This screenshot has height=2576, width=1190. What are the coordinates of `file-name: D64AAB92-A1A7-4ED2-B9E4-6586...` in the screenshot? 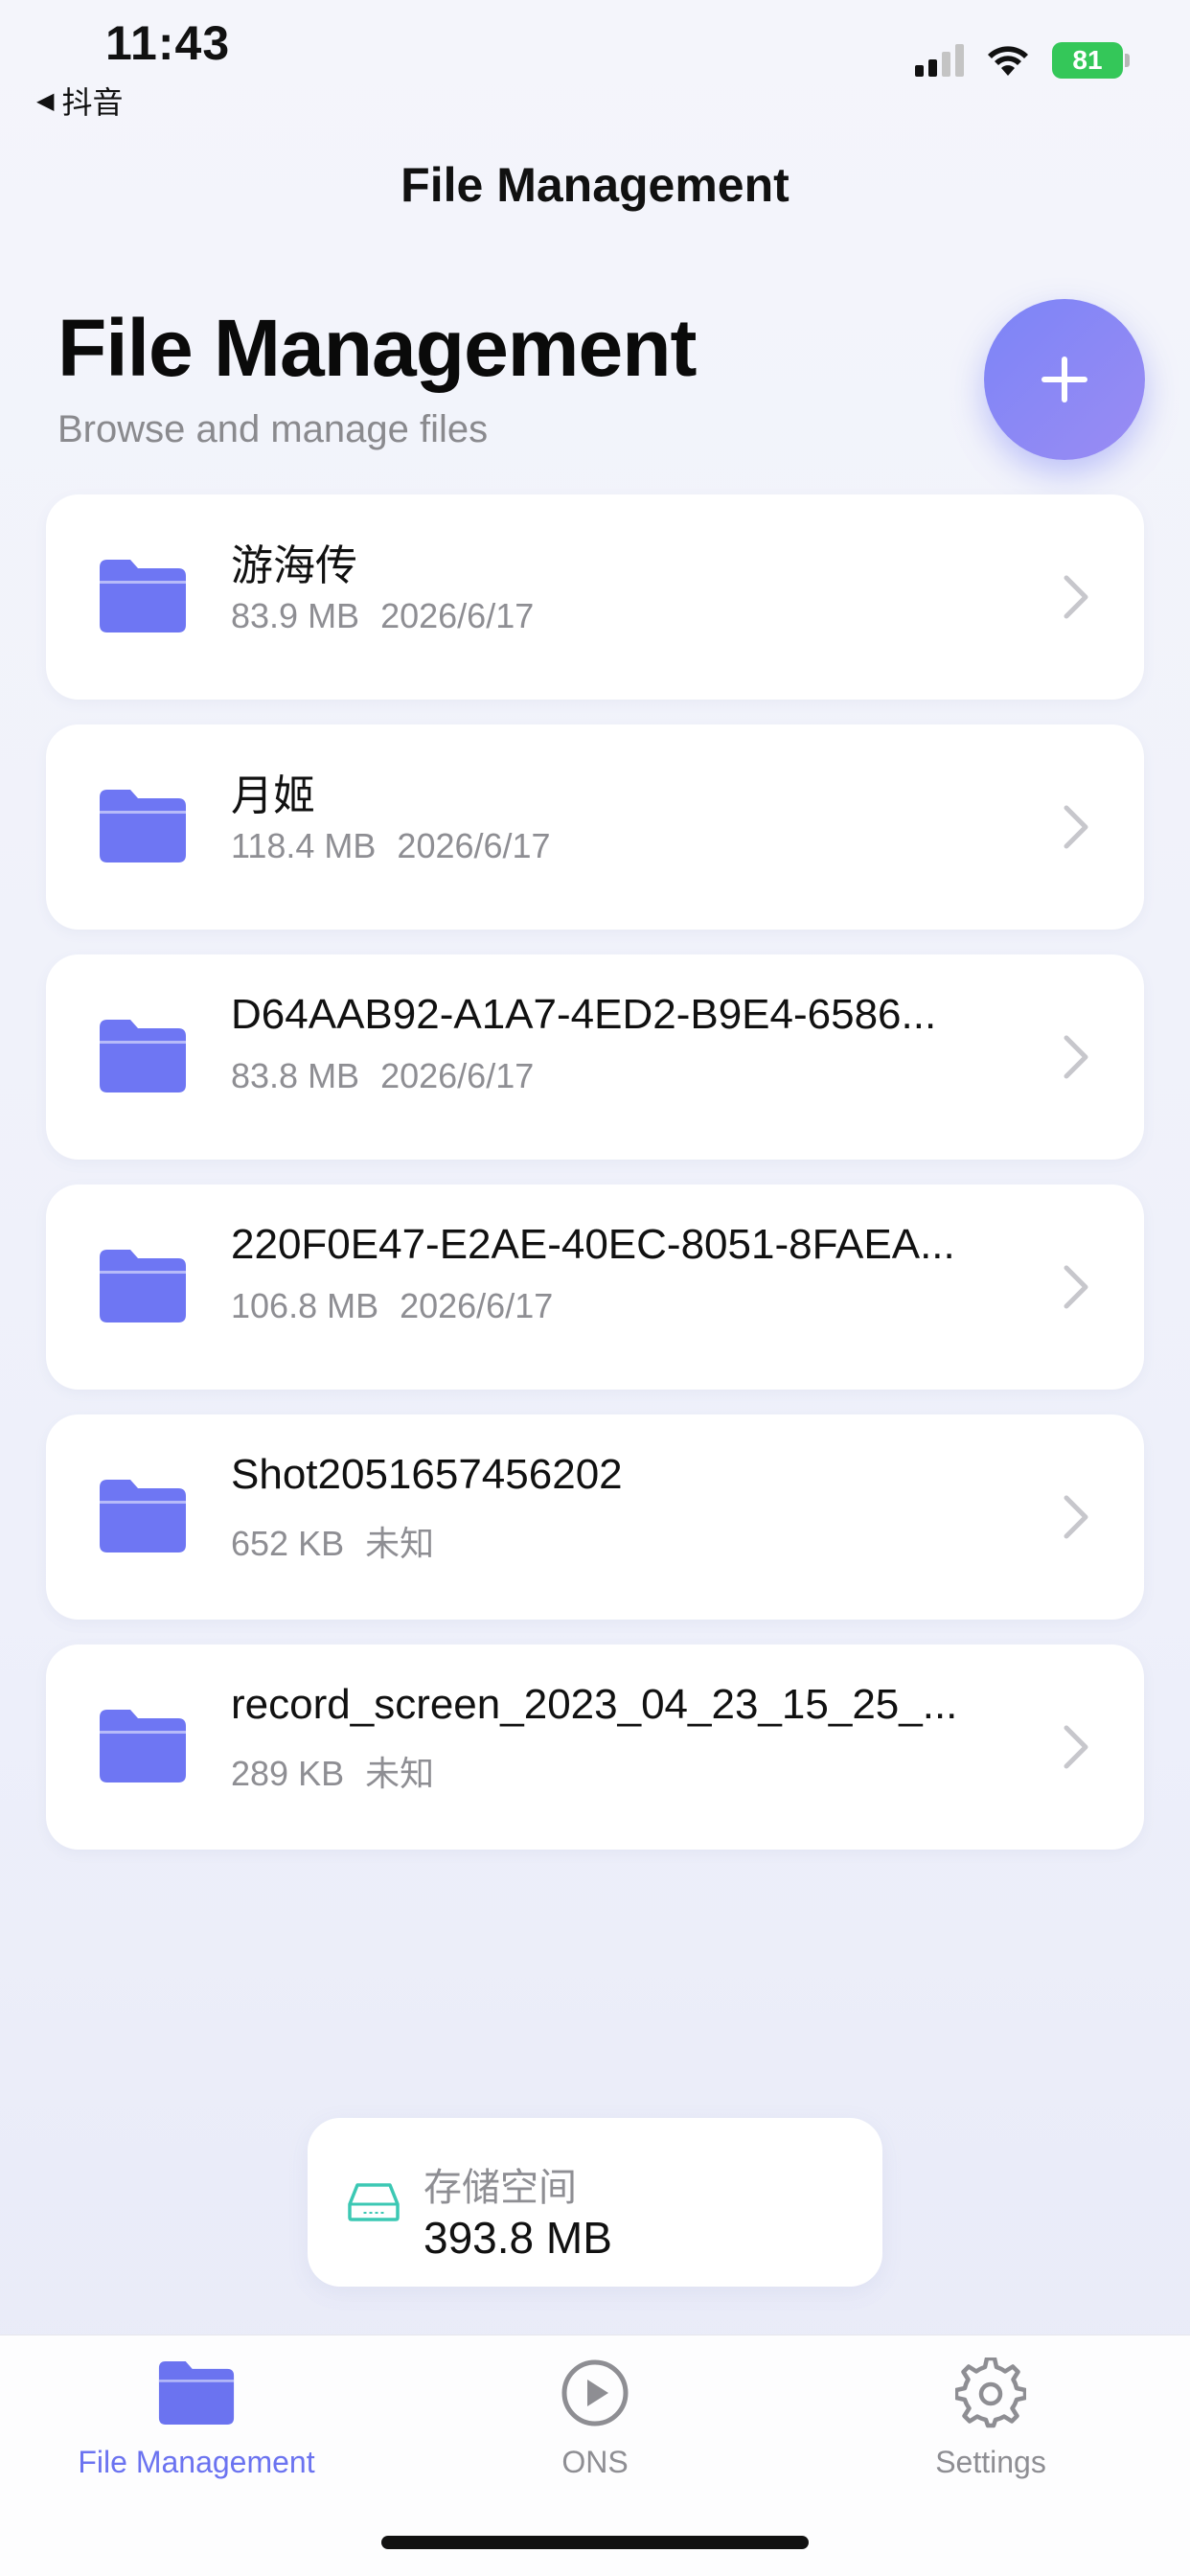 It's located at (584, 1015).